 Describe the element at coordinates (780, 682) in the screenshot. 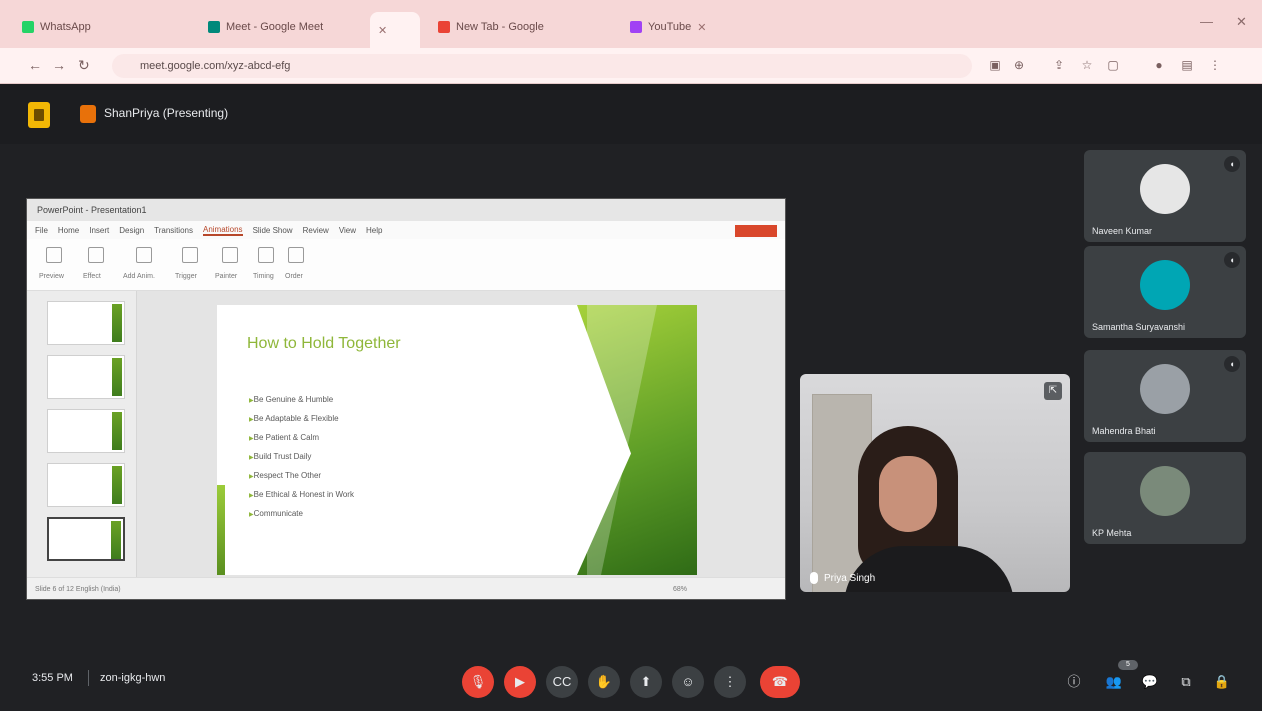

I see `end-call-button: ☎` at that location.